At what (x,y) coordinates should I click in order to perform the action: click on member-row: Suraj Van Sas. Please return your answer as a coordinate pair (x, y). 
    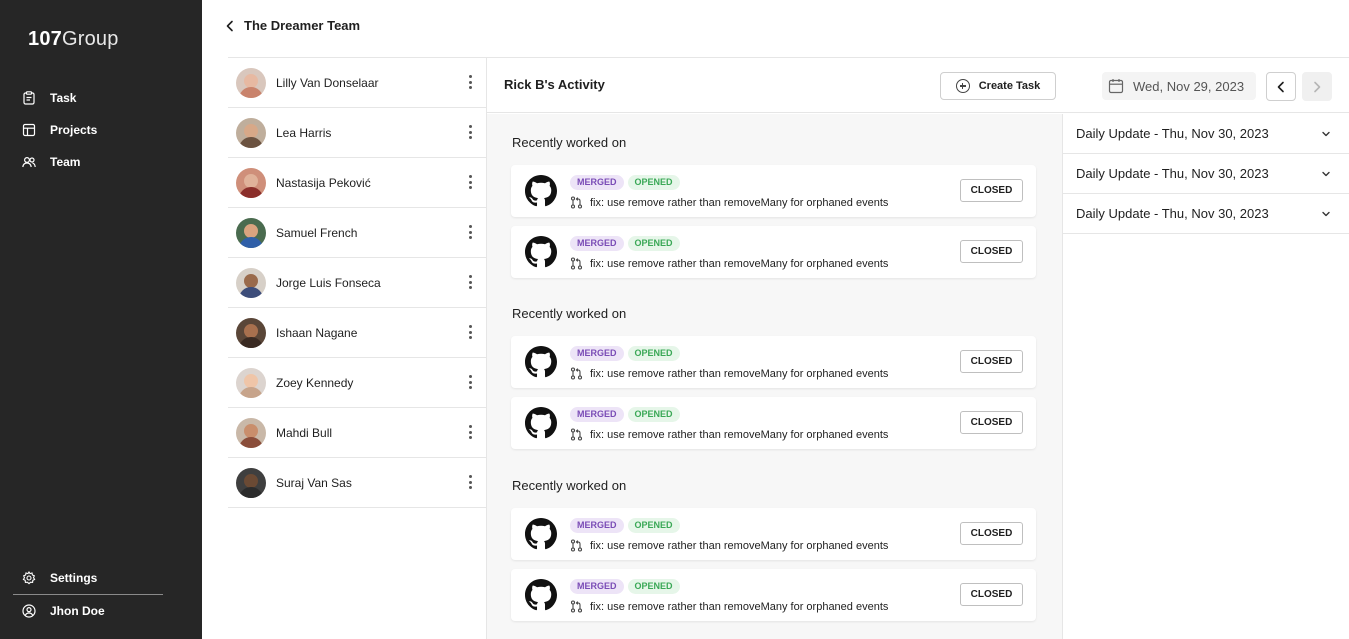
    Looking at the image, I should click on (357, 483).